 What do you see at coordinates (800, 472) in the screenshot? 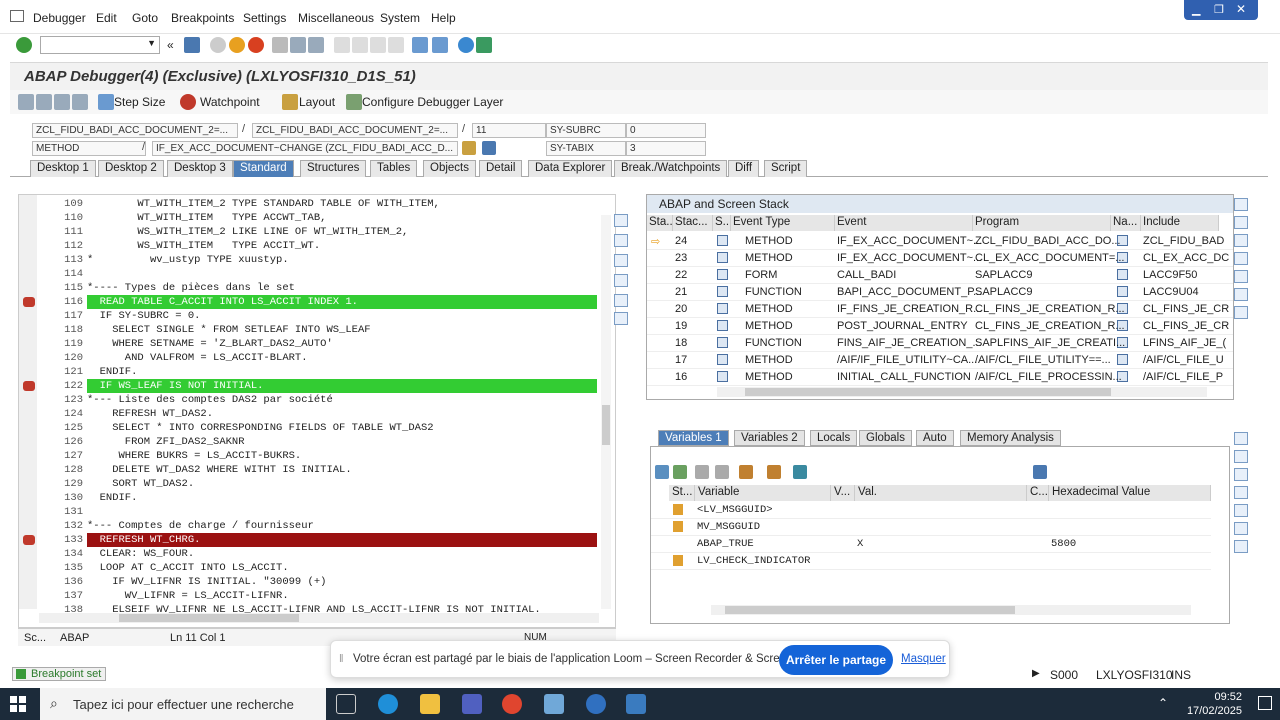
I see `export-icon` at bounding box center [800, 472].